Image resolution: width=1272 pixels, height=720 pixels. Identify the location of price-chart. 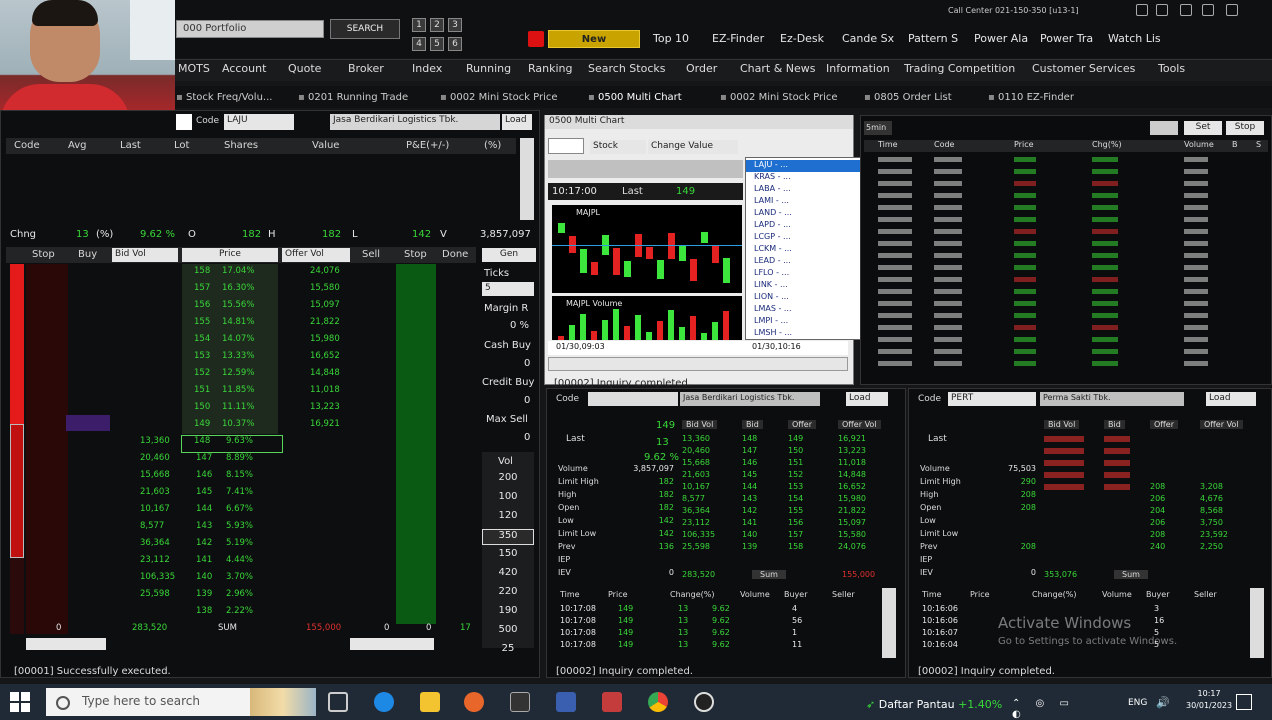
(647, 249).